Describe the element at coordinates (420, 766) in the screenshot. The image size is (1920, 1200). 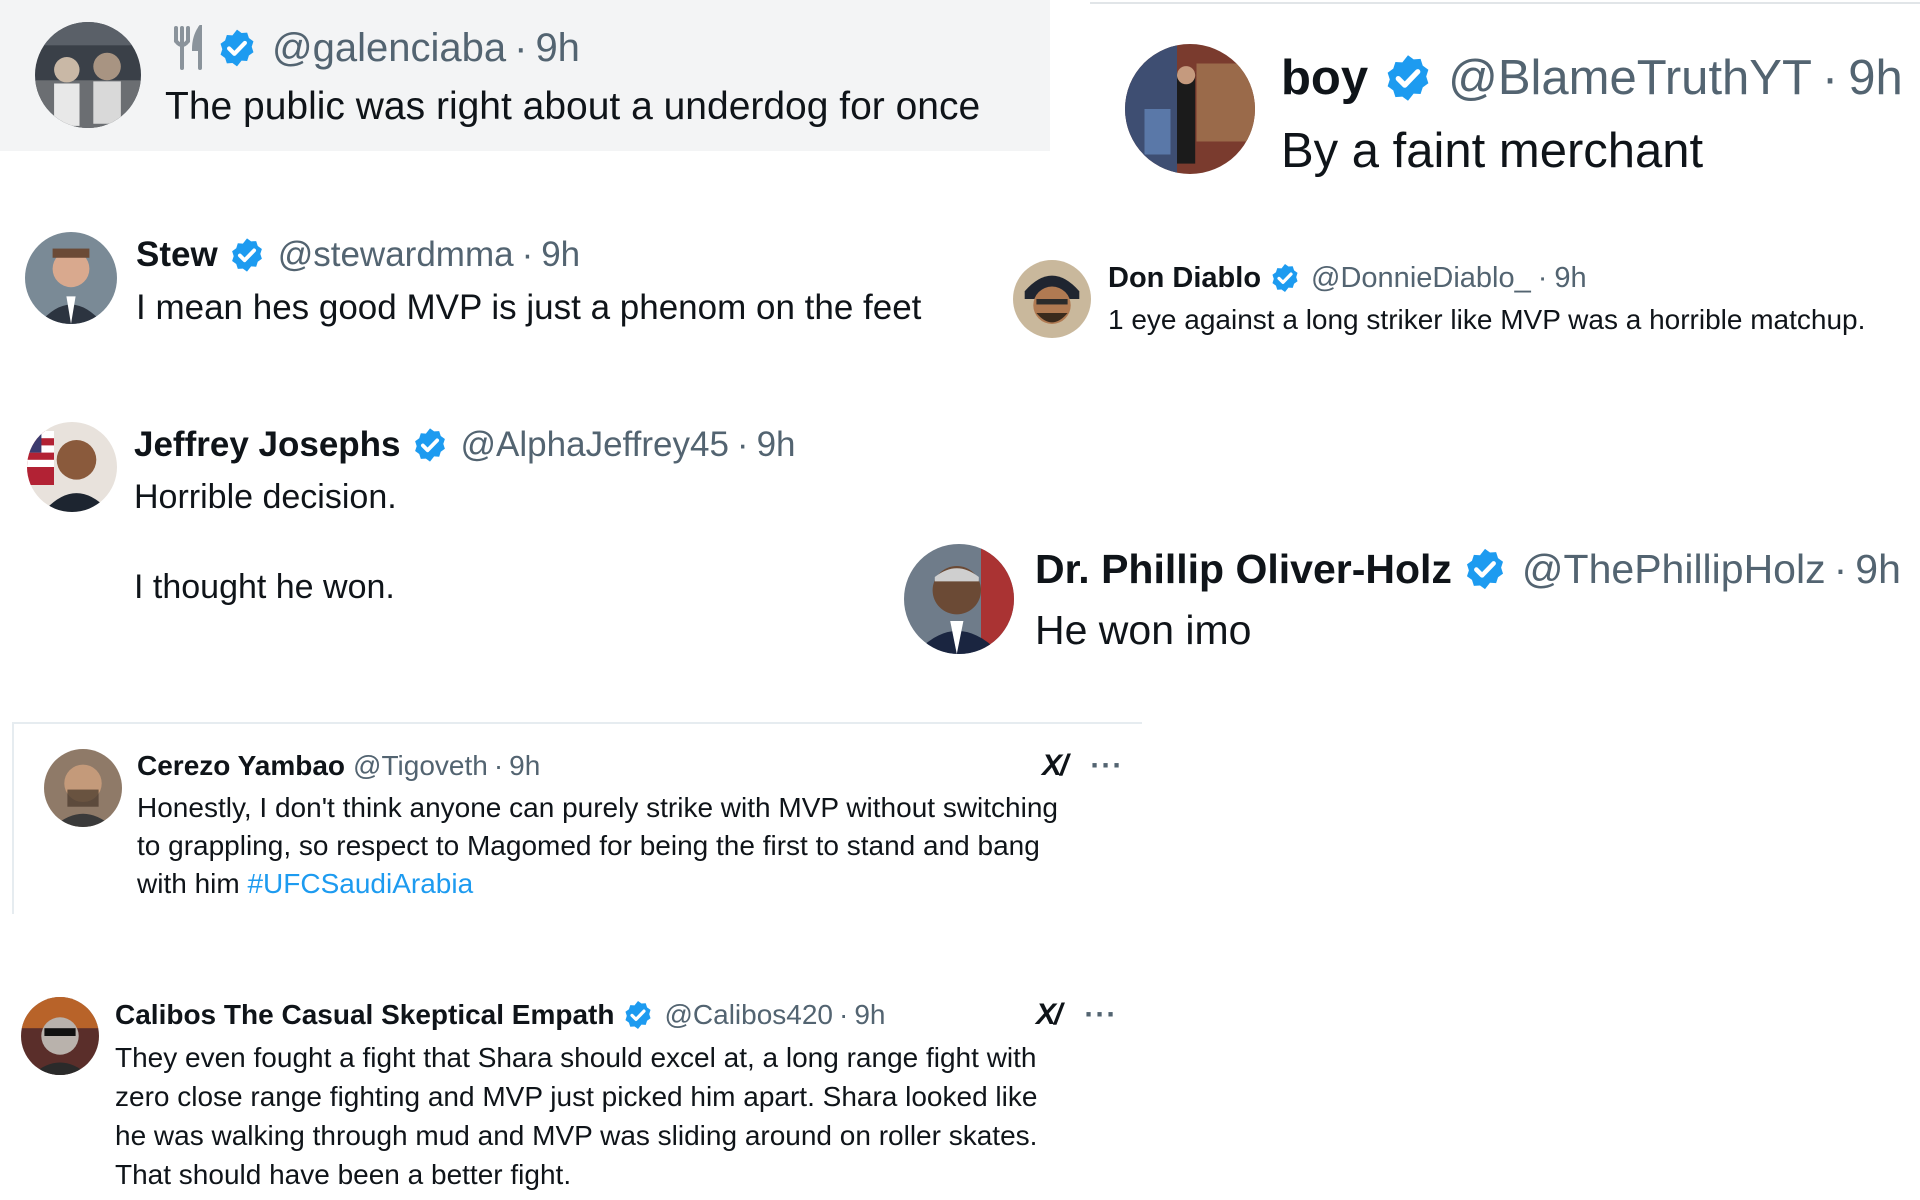
I see `user-handle: @Tigoveth` at that location.